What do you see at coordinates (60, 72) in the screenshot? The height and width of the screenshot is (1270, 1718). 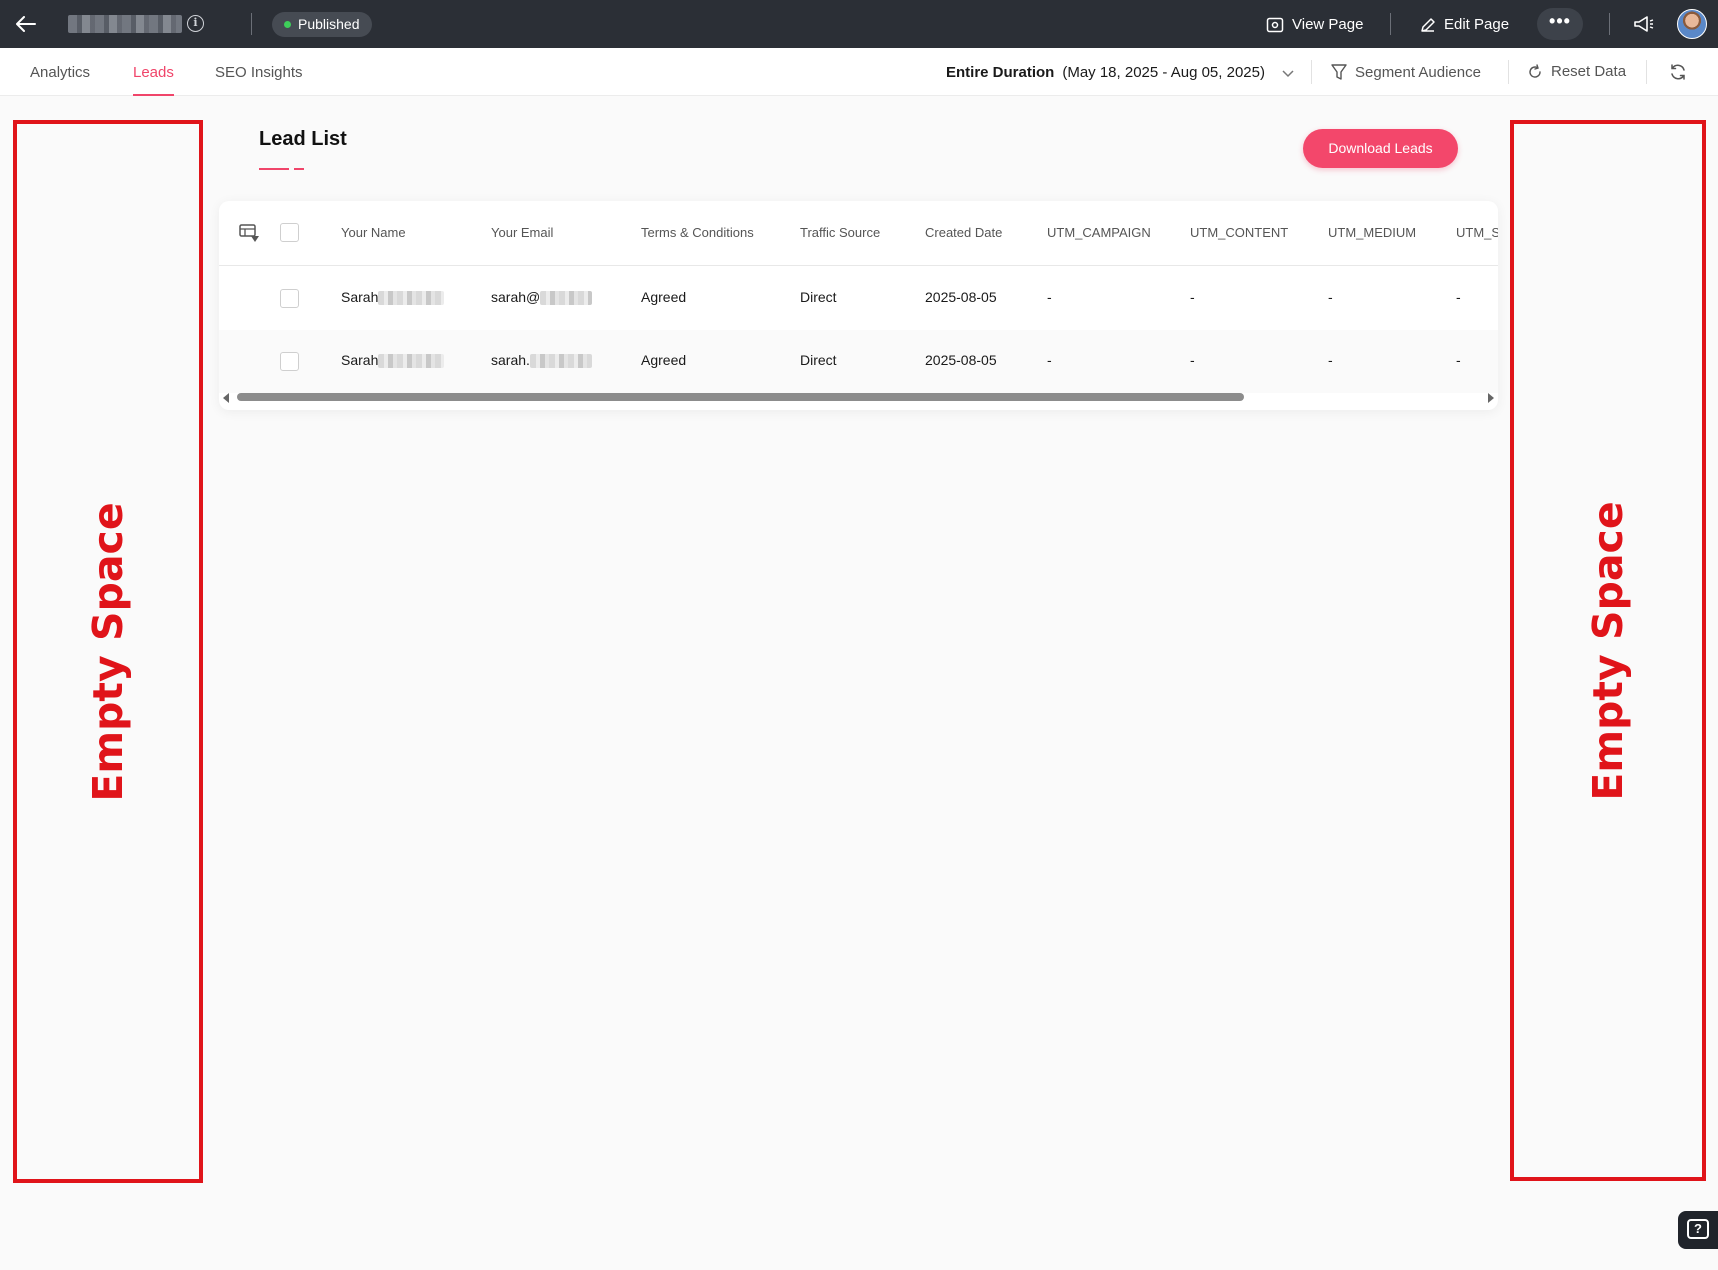 I see `tab-analytics: Analytics` at bounding box center [60, 72].